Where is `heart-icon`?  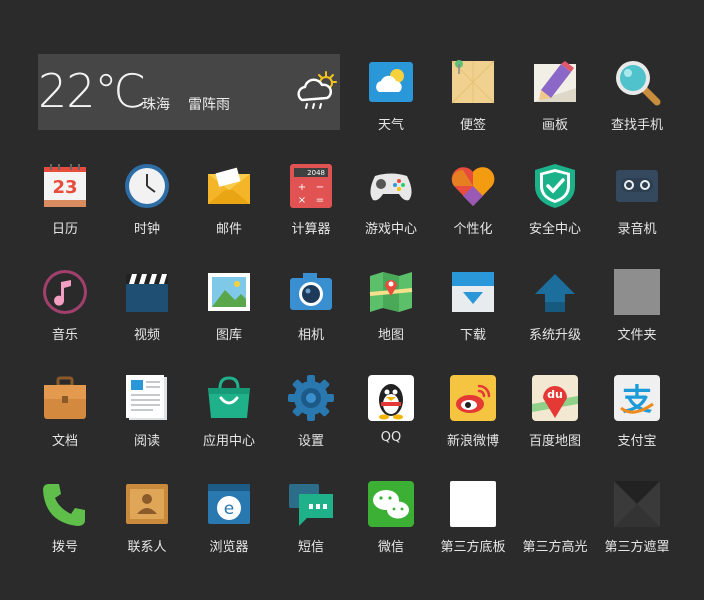
heart-icon is located at coordinates (473, 186).